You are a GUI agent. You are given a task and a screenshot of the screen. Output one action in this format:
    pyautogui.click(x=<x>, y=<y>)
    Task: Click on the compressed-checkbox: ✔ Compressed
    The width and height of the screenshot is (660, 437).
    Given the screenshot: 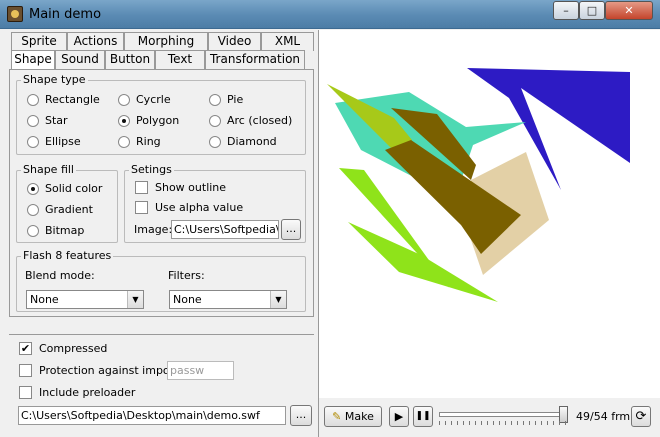 What is the action you would take?
    pyautogui.click(x=63, y=348)
    